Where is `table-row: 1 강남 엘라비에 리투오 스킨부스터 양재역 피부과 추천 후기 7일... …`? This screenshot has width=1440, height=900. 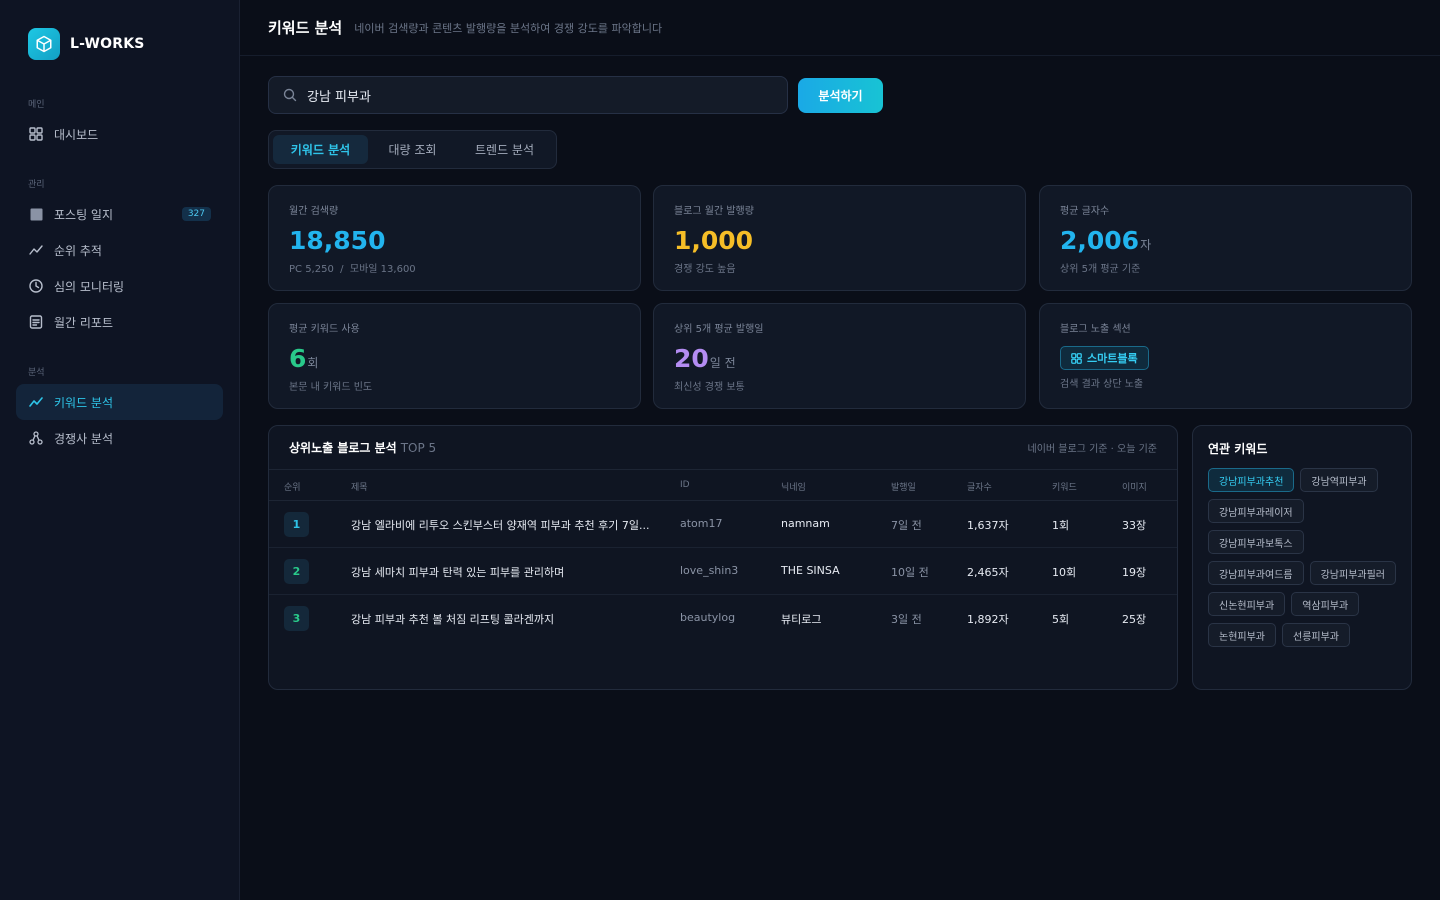
table-row: 1 강남 엘라비에 리투오 스킨부스터 양재역 피부과 추천 후기 7일... … is located at coordinates (723, 524).